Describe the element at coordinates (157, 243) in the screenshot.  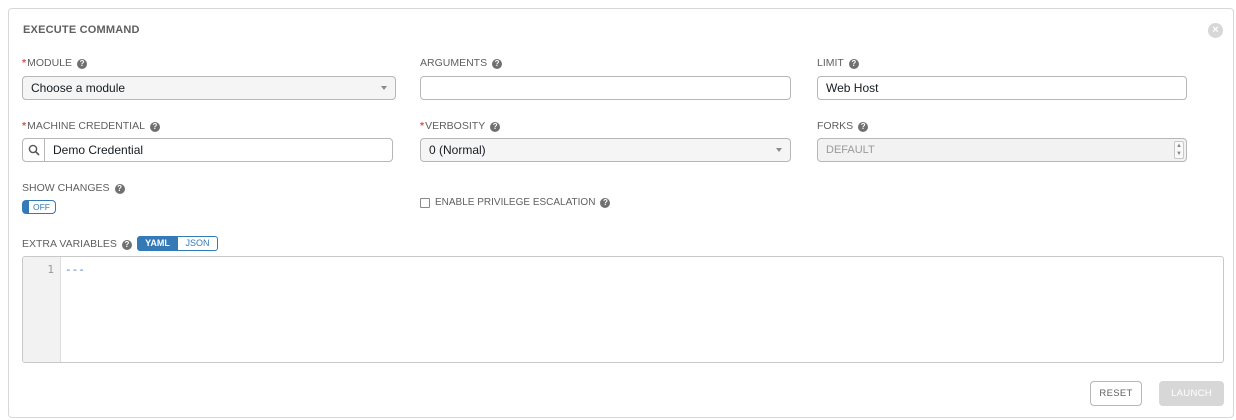
I see `yaml-mode-button: YAML` at that location.